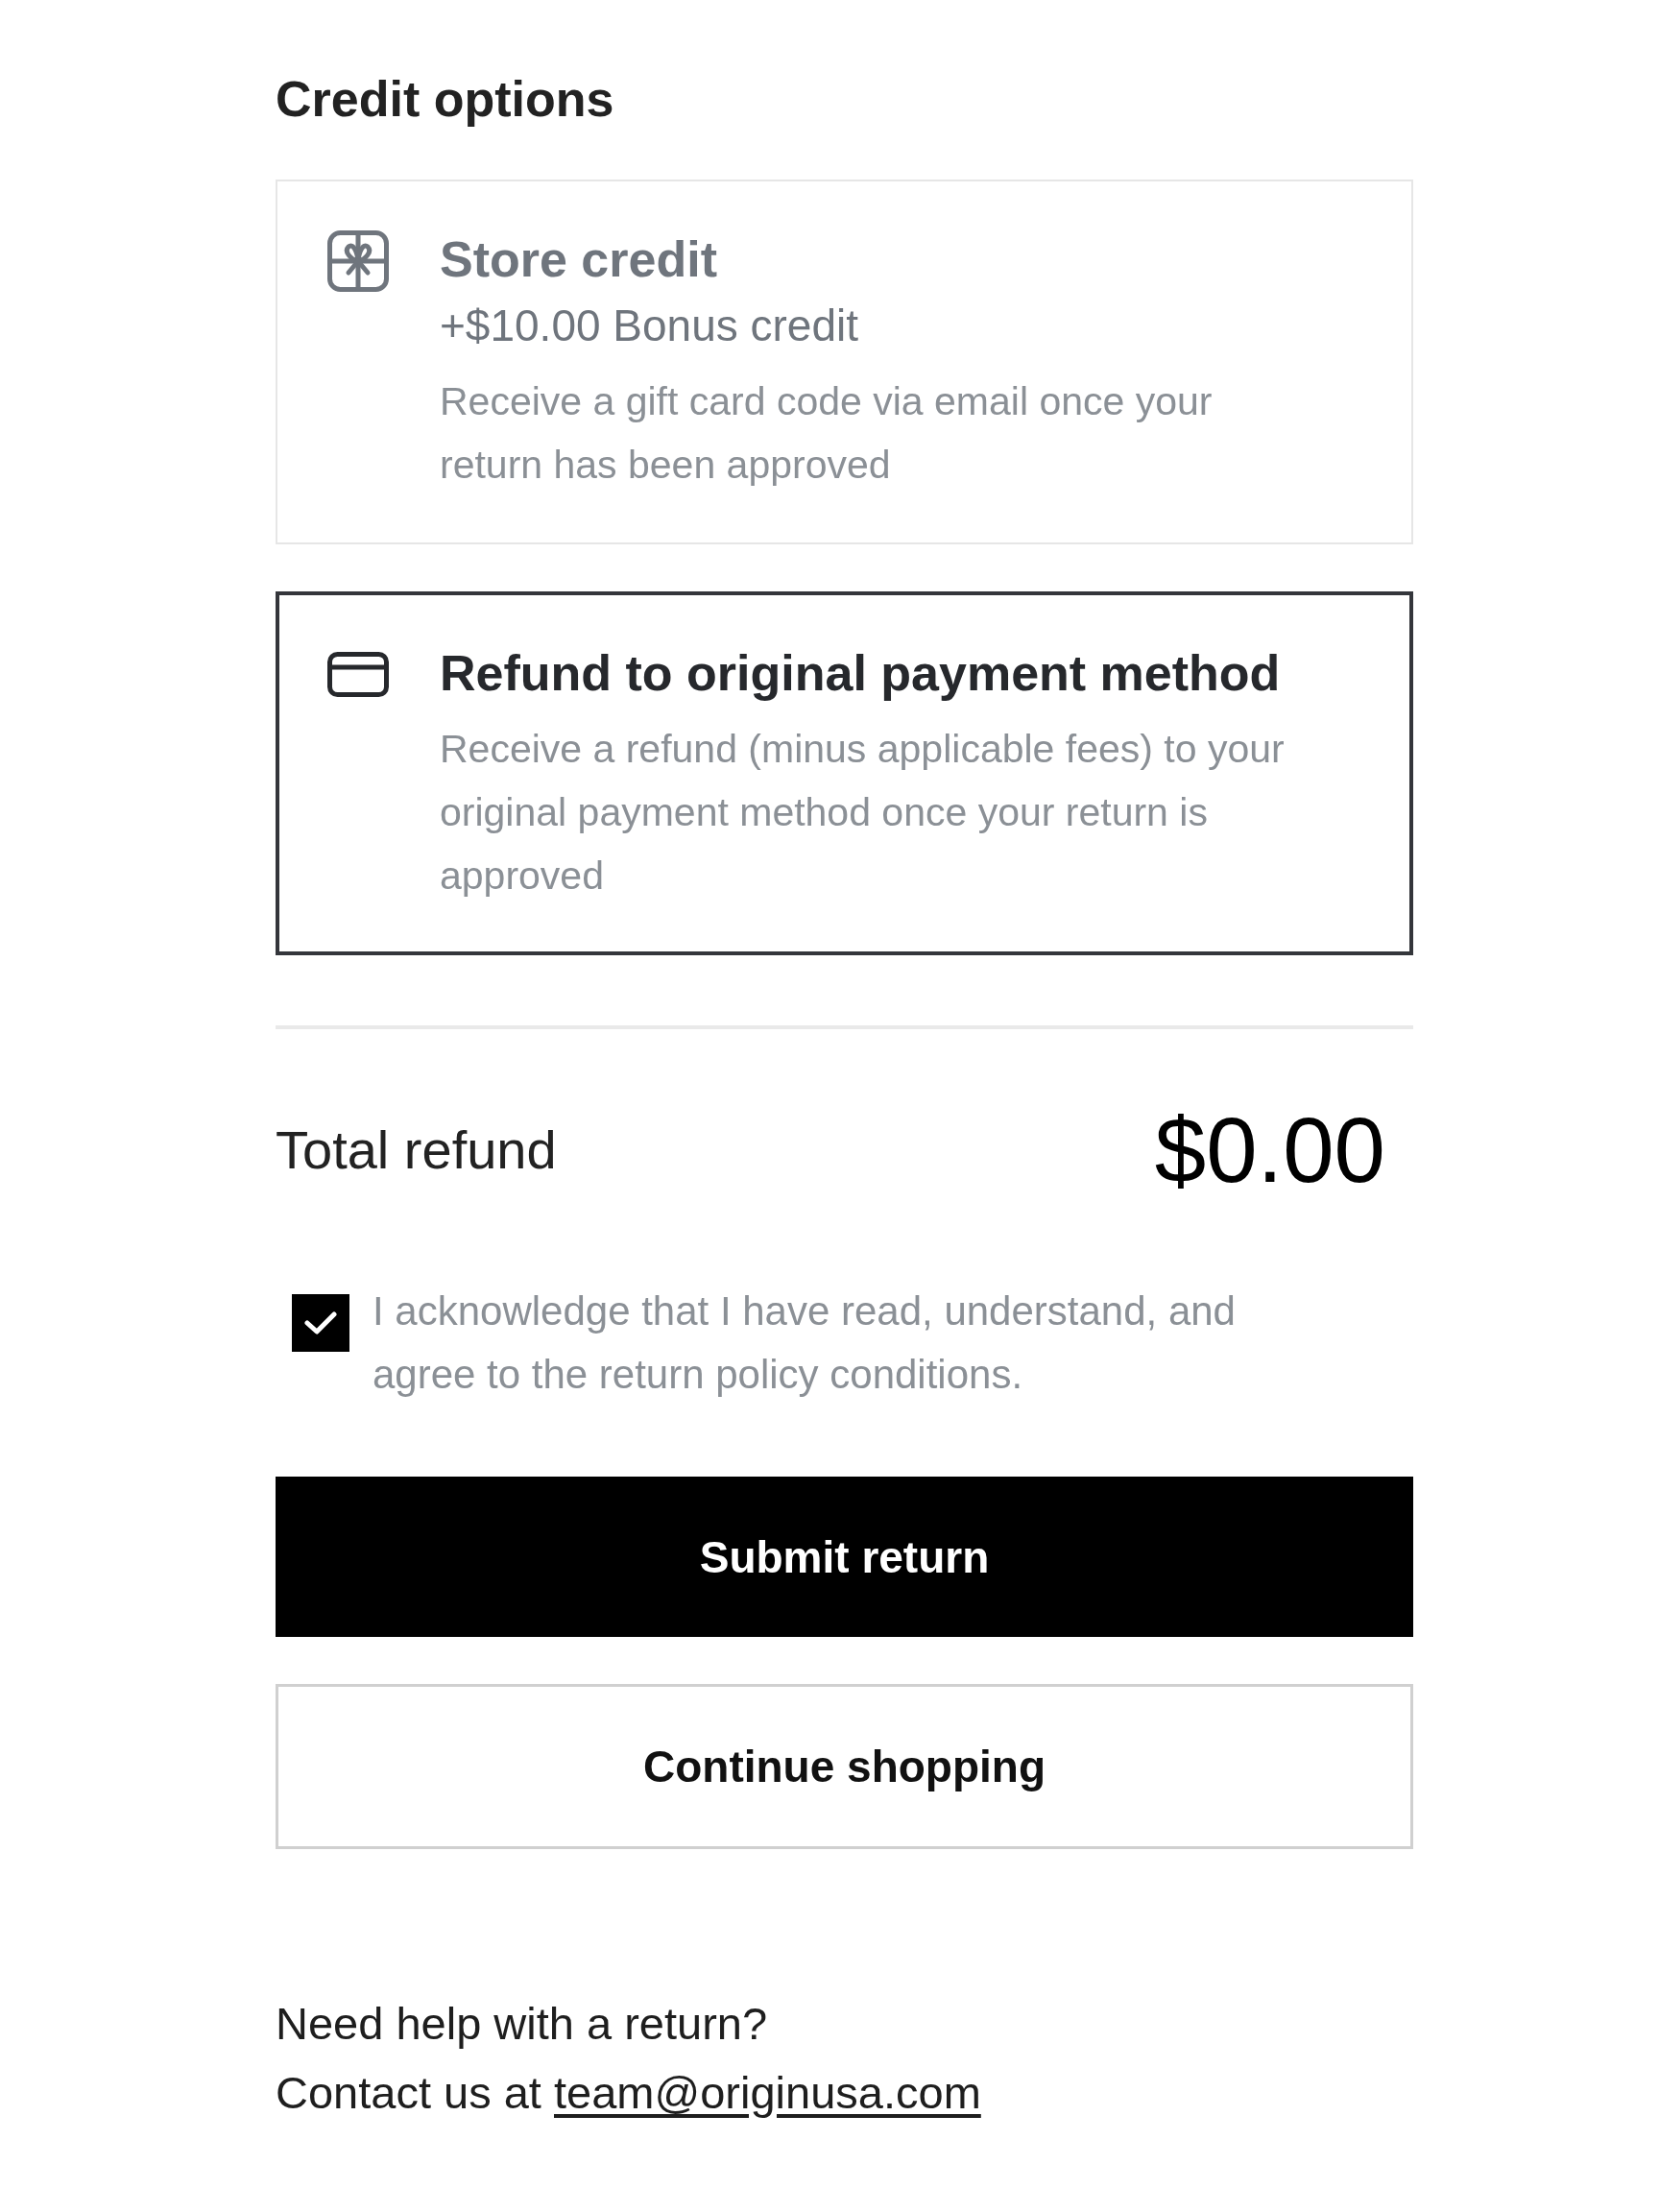  I want to click on checkbox, so click(320, 1323).